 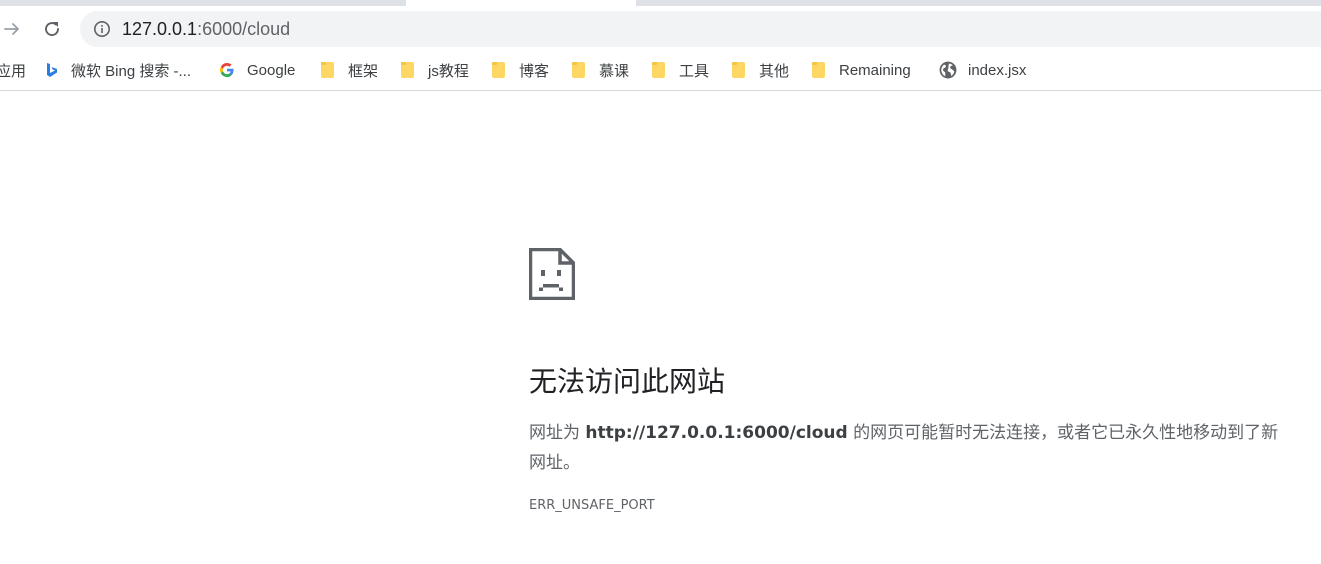 I want to click on bookmark-google: Google, so click(x=257, y=70).